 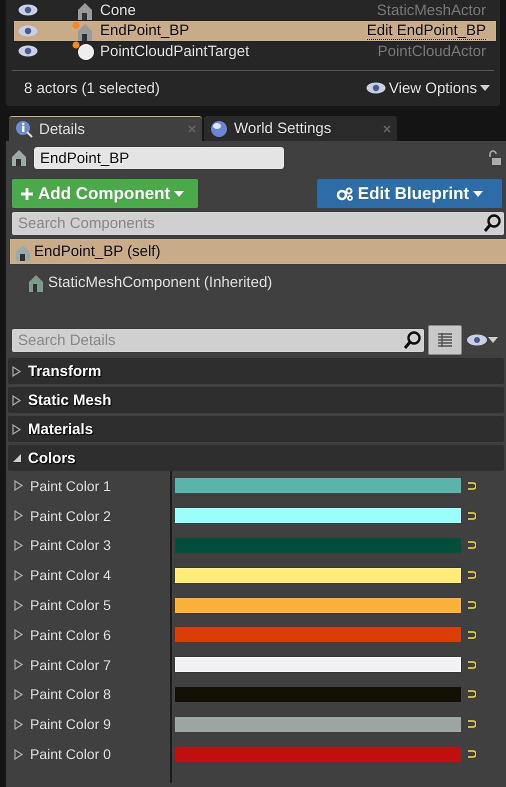 I want to click on category-header: Materials, so click(x=256, y=429).